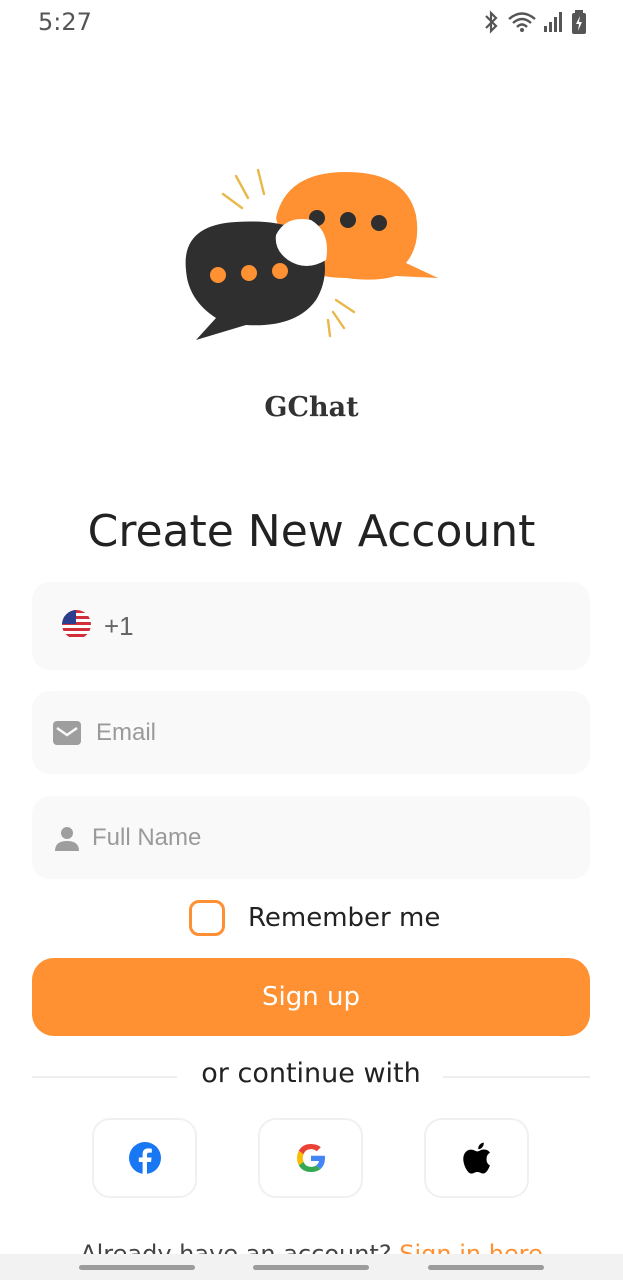 The image size is (623, 1280). I want to click on app-name: GChat, so click(311, 407).